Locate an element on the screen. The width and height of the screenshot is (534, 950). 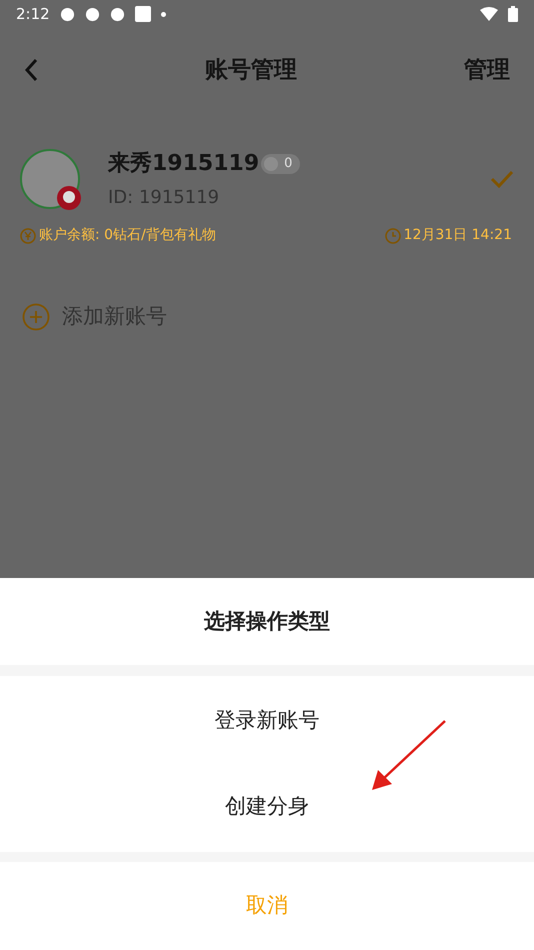
login-time: 12月31日 14:21 is located at coordinates (458, 235).